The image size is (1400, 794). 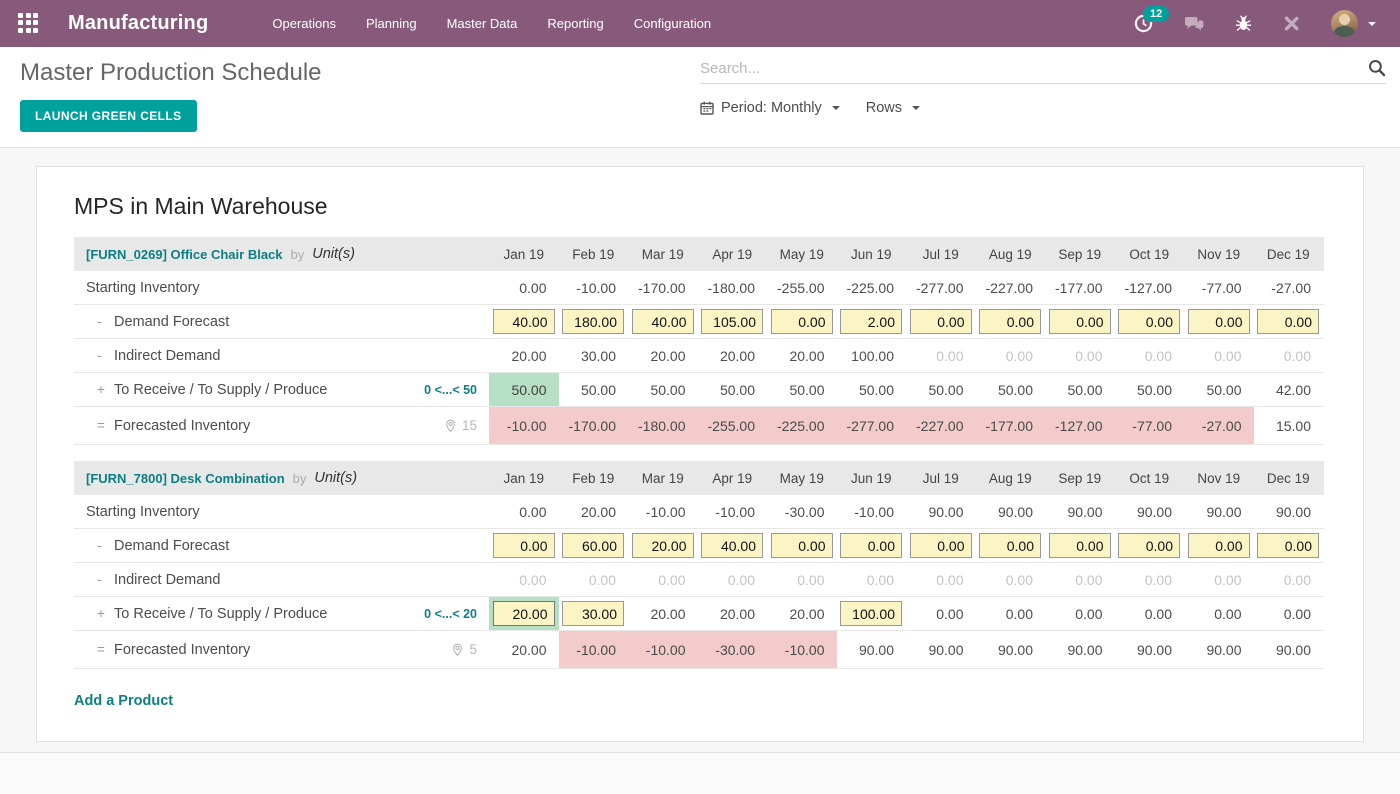 I want to click on user-menu, so click(x=1344, y=23).